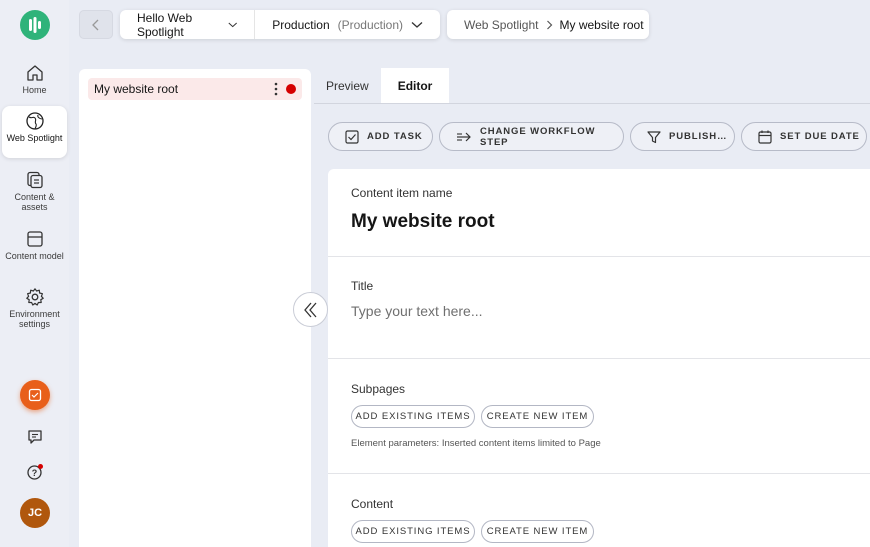 The height and width of the screenshot is (547, 870). I want to click on nav-item-environment-settings: Environment settings, so click(34, 308).